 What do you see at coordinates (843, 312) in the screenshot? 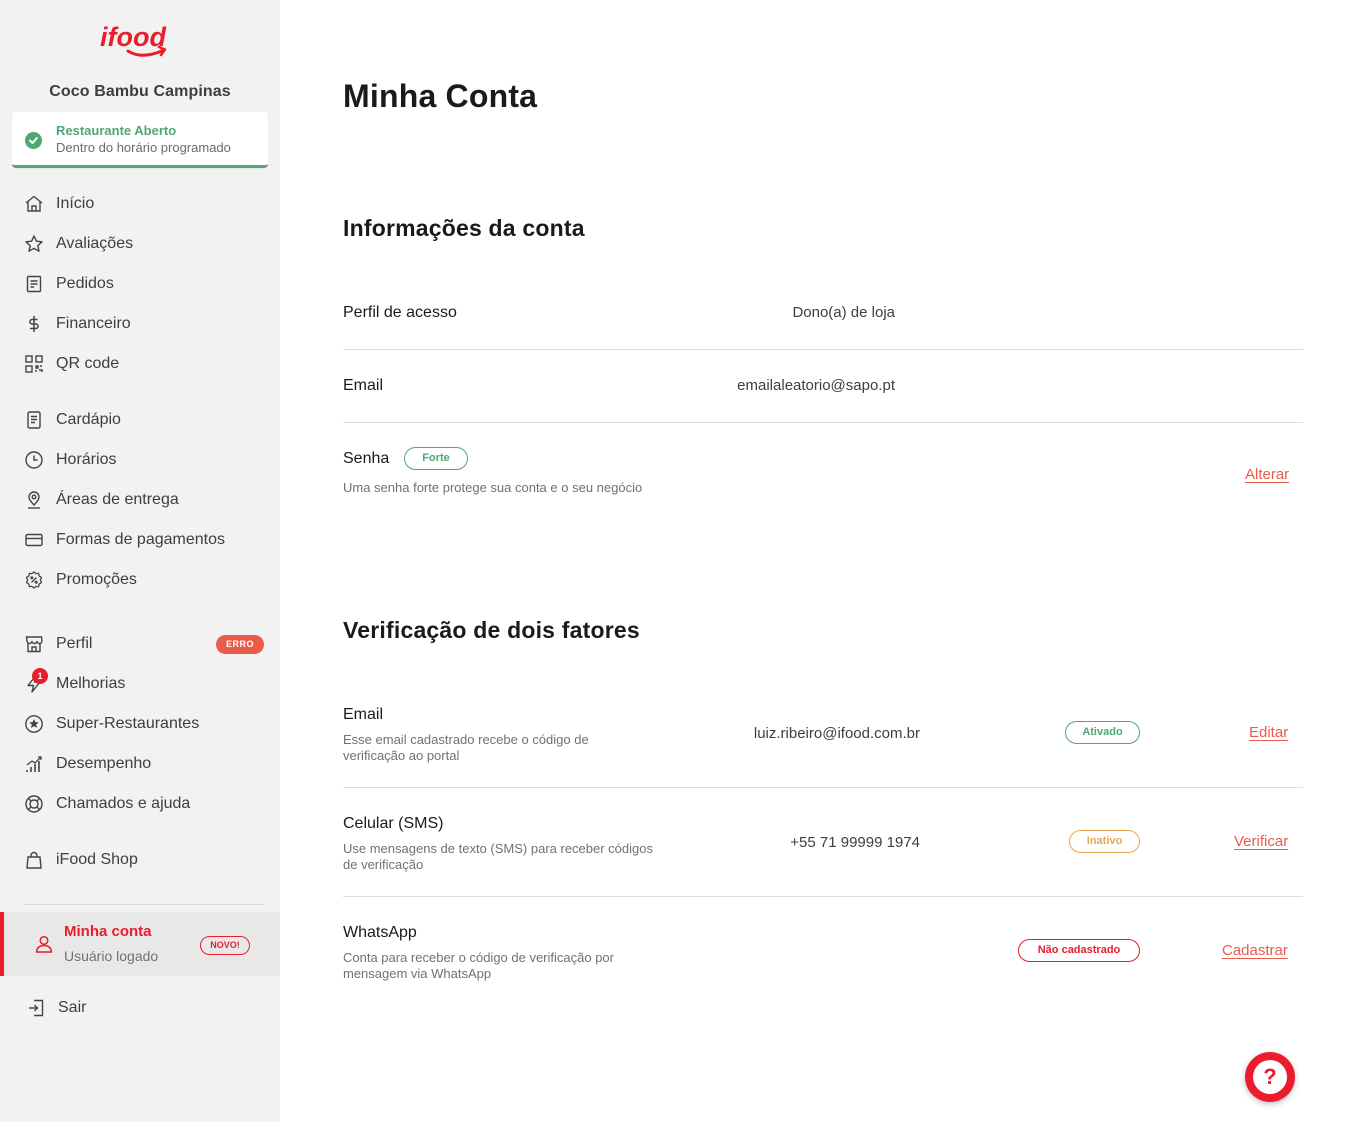
I see `profile-value: Dono(a) de loja` at bounding box center [843, 312].